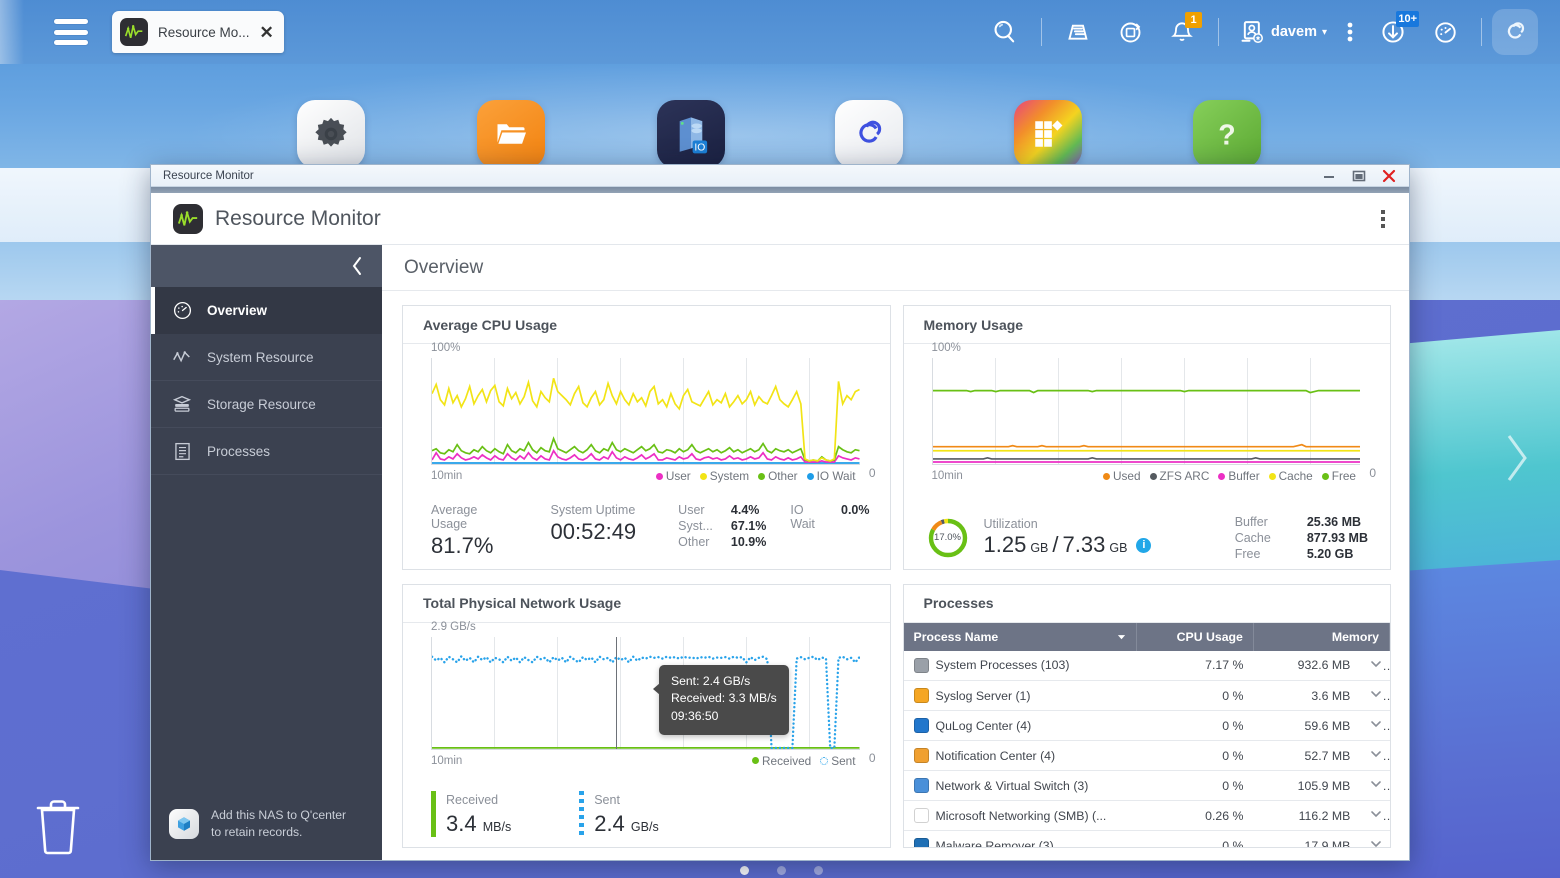 This screenshot has height=878, width=1560. What do you see at coordinates (257, 831) in the screenshot?
I see `qcenter-line-2: to retain records.` at bounding box center [257, 831].